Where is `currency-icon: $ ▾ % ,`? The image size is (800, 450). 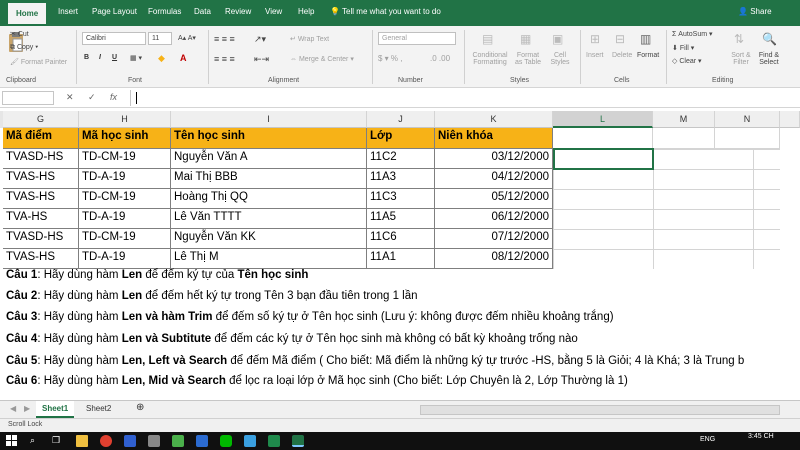
currency-icon: $ ▾ % , is located at coordinates (390, 58).